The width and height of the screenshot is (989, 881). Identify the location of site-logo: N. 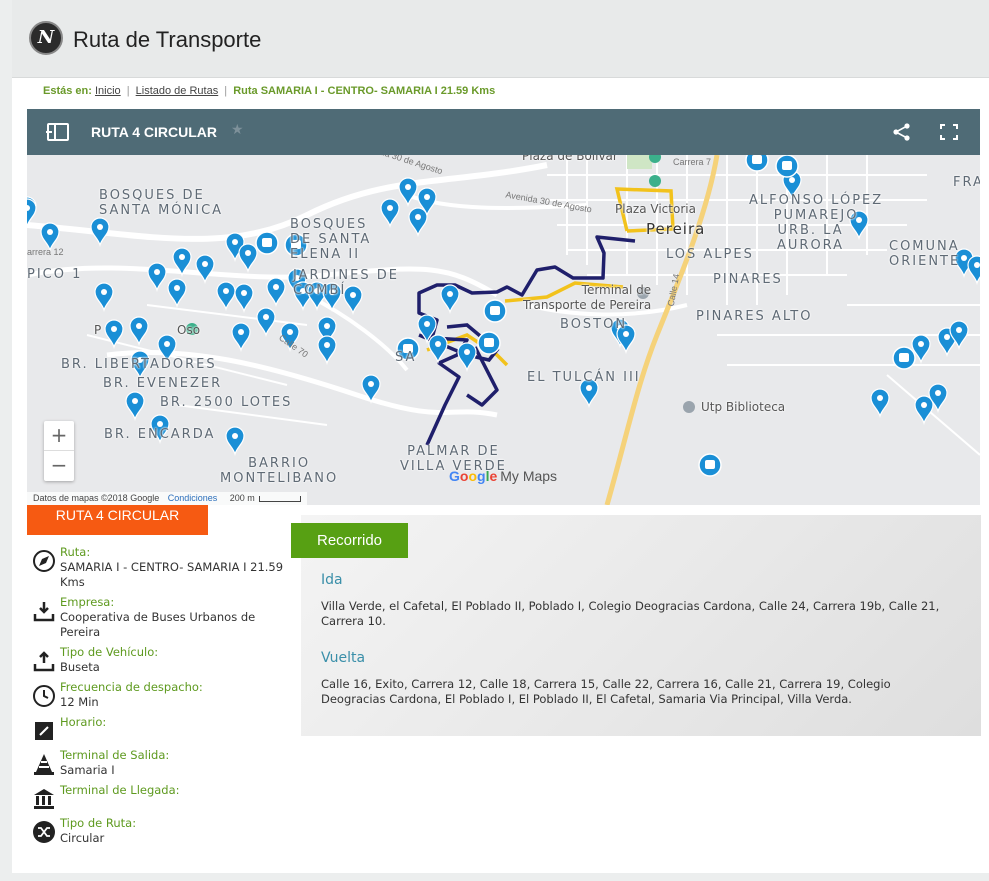
(46, 38).